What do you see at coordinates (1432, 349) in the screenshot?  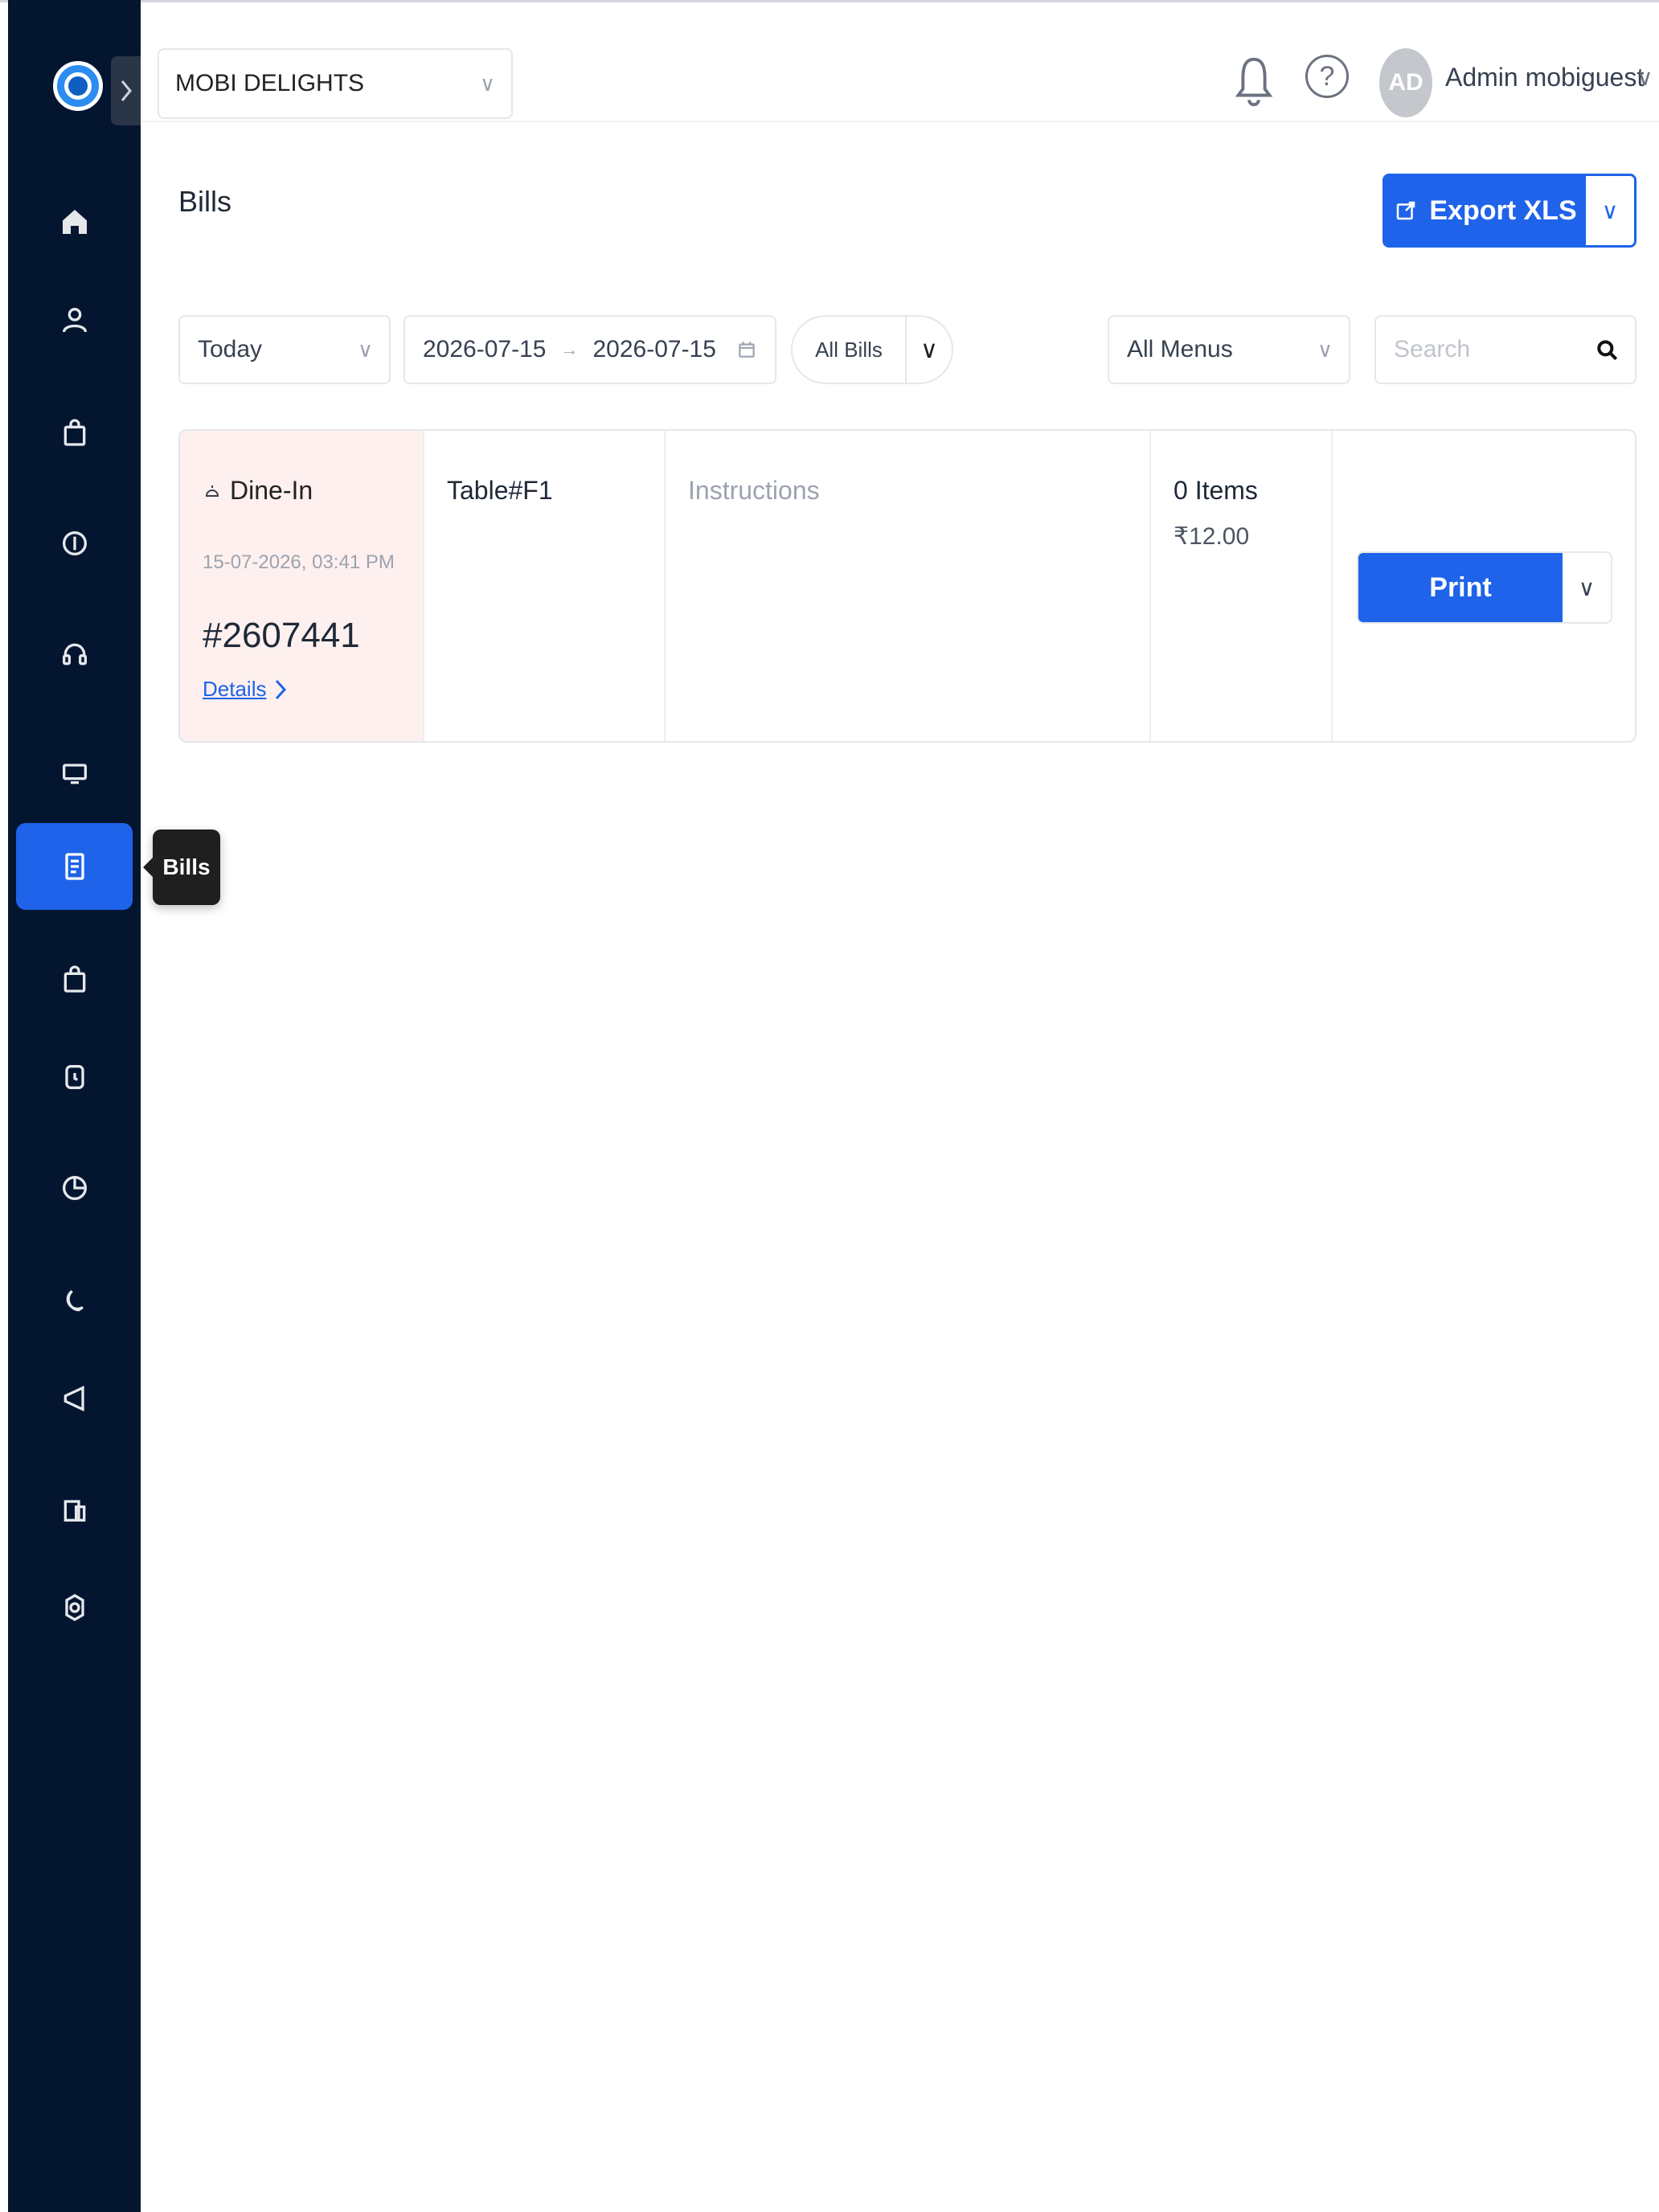 I see `search-placeholder: Search` at bounding box center [1432, 349].